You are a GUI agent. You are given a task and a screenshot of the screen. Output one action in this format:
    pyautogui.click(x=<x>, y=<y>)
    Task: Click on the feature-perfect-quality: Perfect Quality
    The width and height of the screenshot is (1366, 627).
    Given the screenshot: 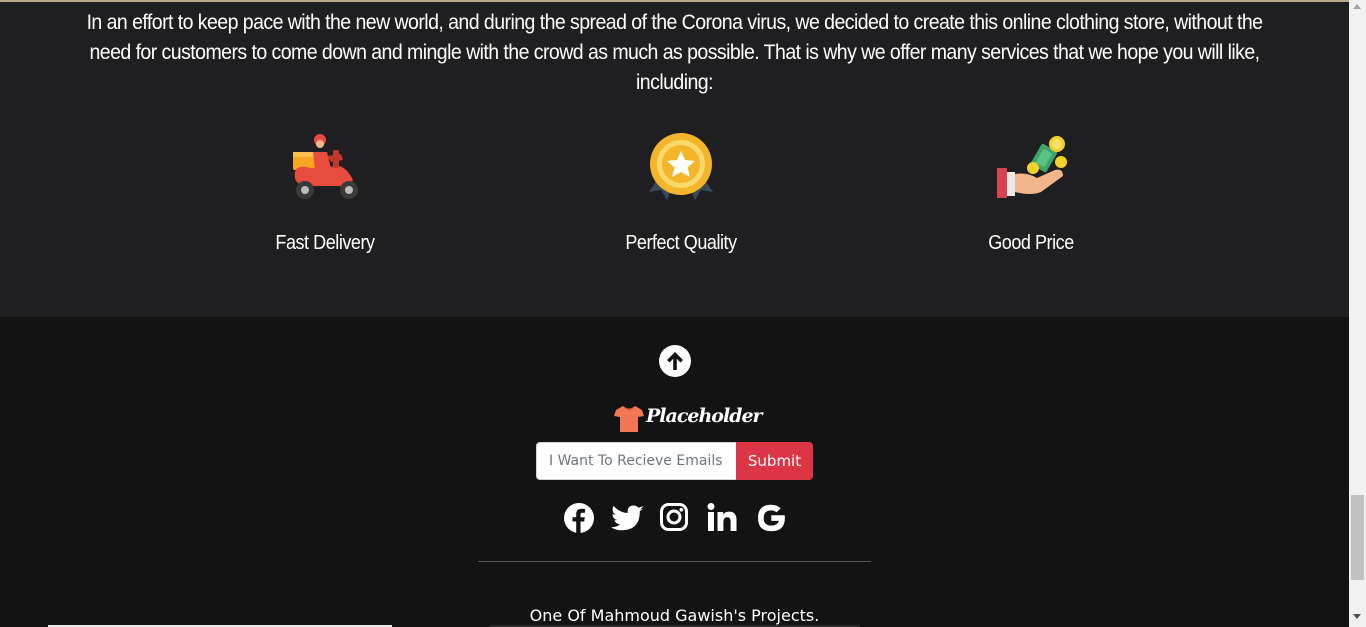 What is the action you would take?
    pyautogui.click(x=681, y=192)
    